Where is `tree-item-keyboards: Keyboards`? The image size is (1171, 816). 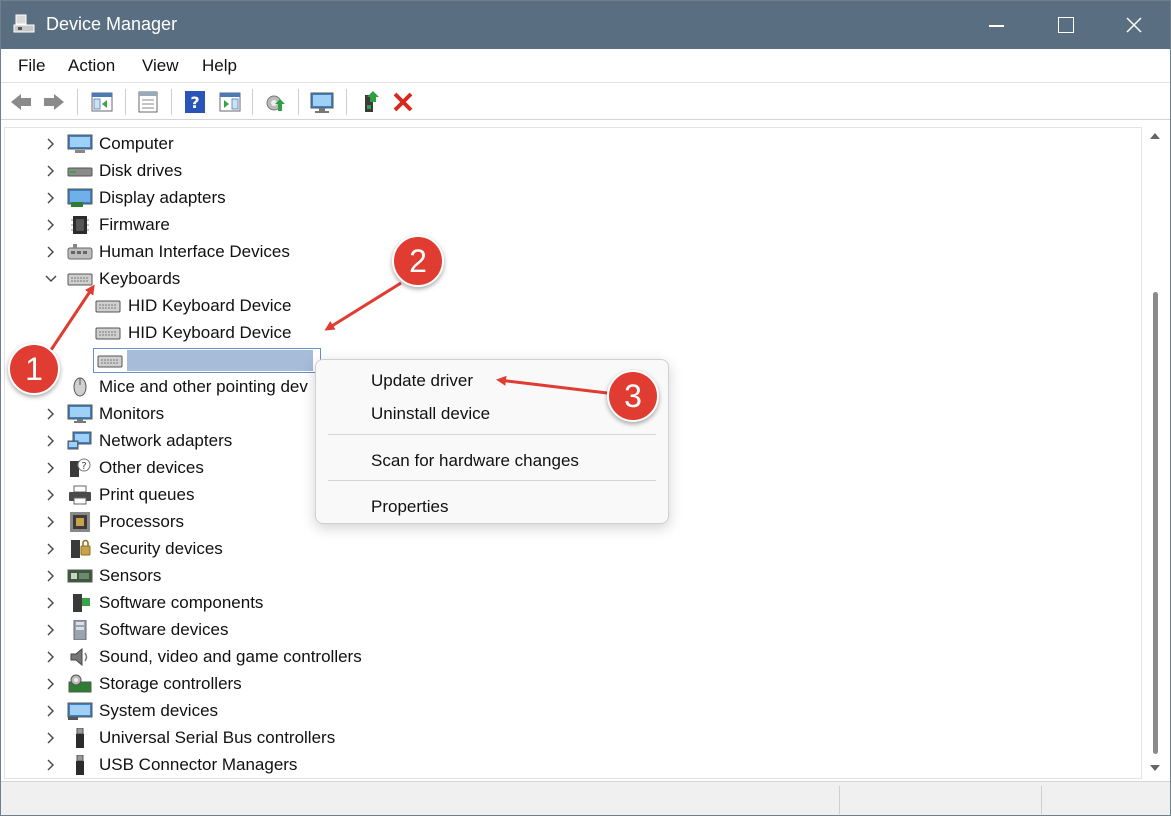 tree-item-keyboards: Keyboards is located at coordinates (573, 279).